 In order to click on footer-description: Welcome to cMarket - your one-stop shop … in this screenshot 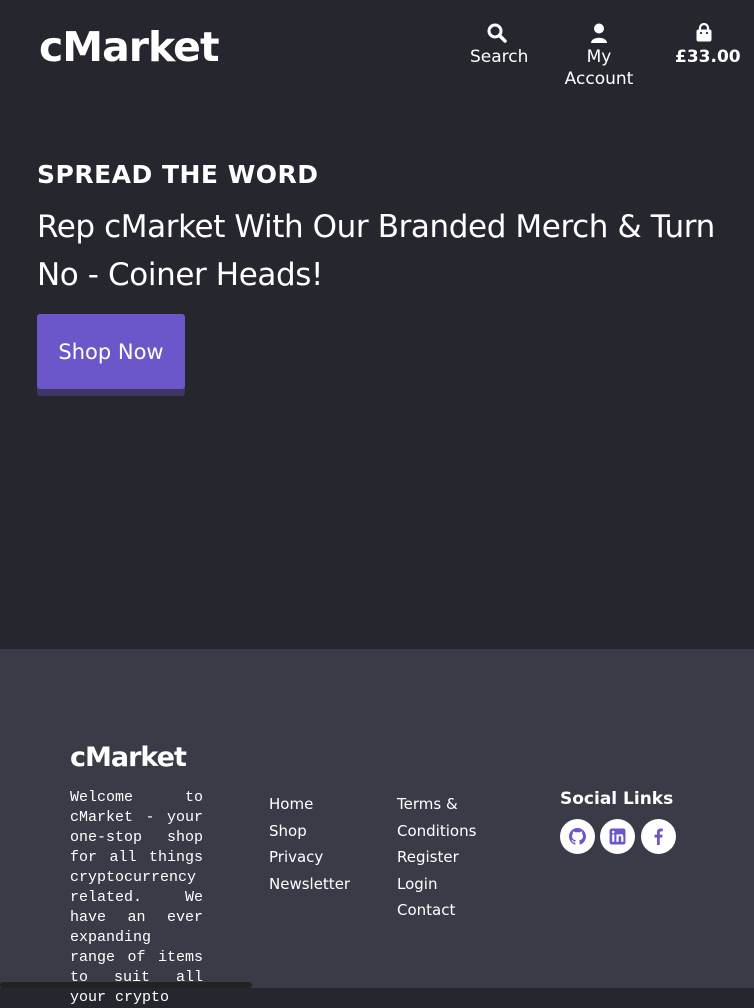, I will do `click(136, 897)`.